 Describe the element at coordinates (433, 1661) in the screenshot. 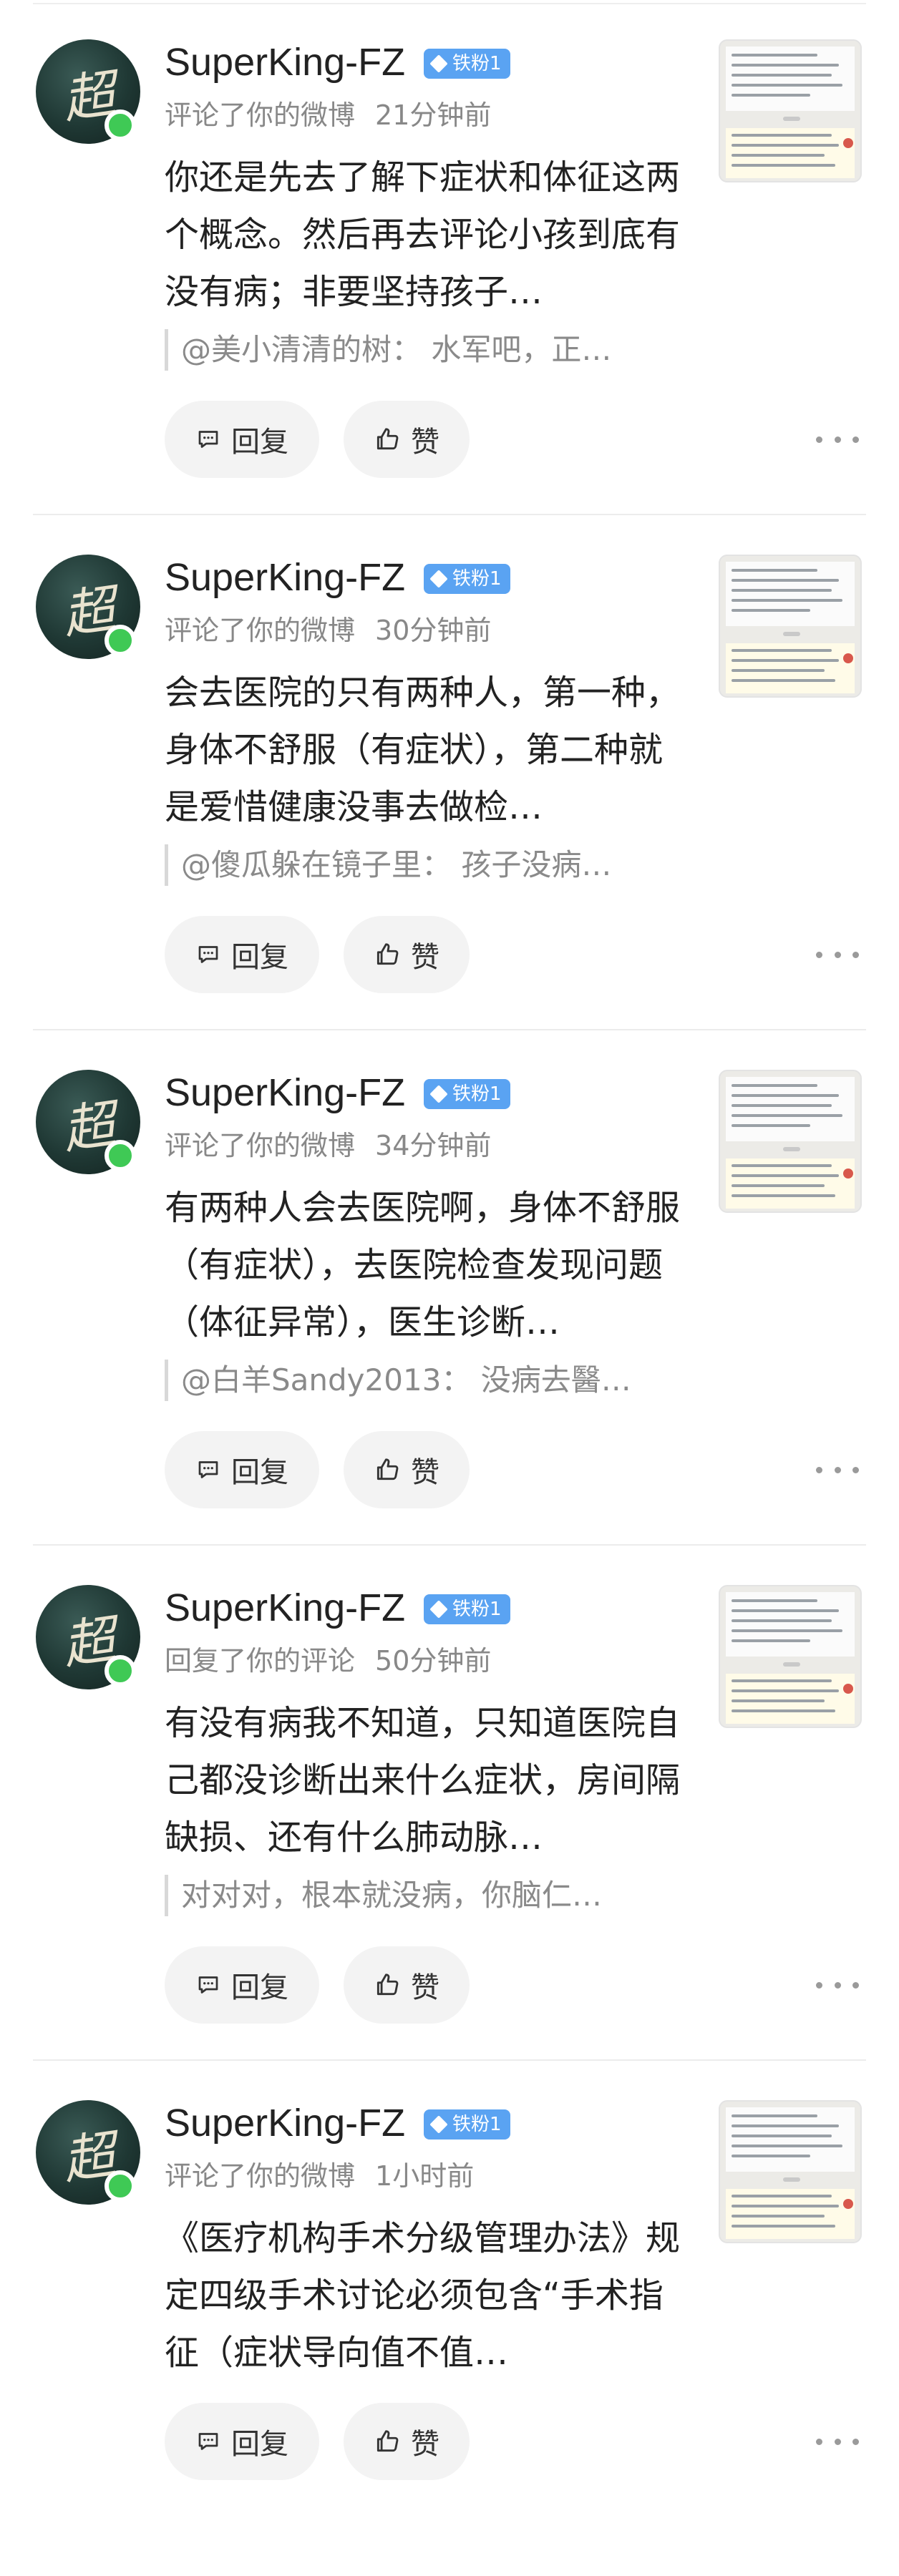

I see `timestamp: 50分钟前` at that location.